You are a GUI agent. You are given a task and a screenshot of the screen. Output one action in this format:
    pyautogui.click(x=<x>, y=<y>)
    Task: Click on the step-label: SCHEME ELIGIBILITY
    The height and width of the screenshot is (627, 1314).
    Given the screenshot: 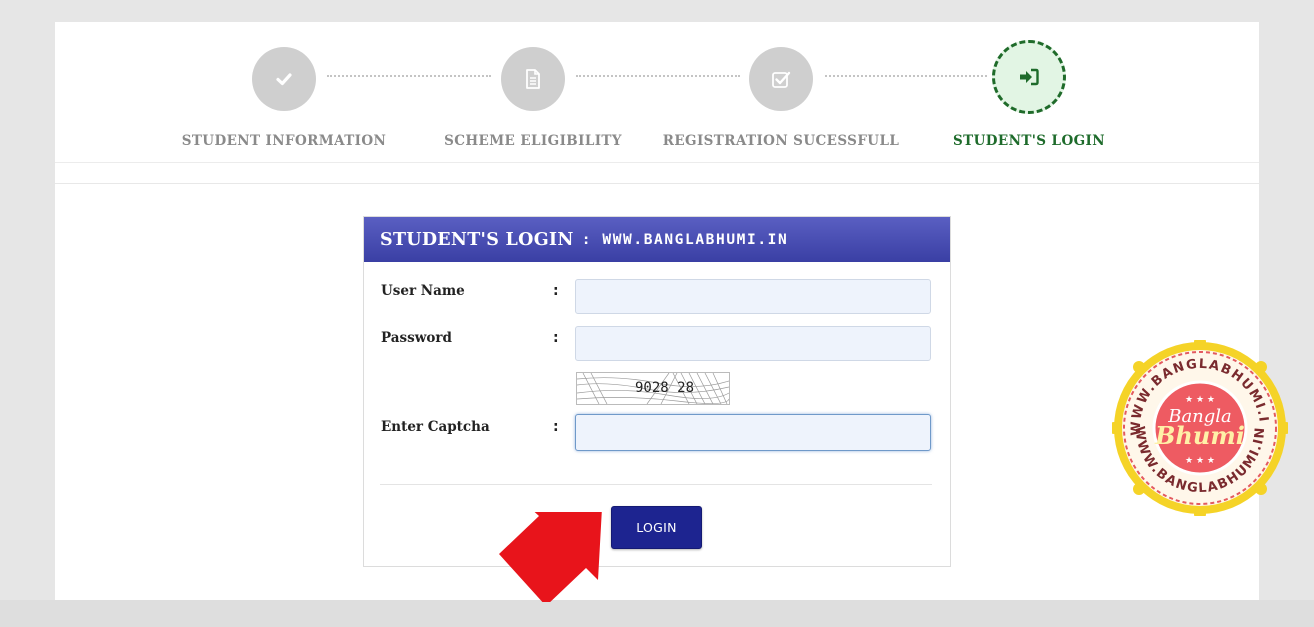 What is the action you would take?
    pyautogui.click(x=533, y=141)
    